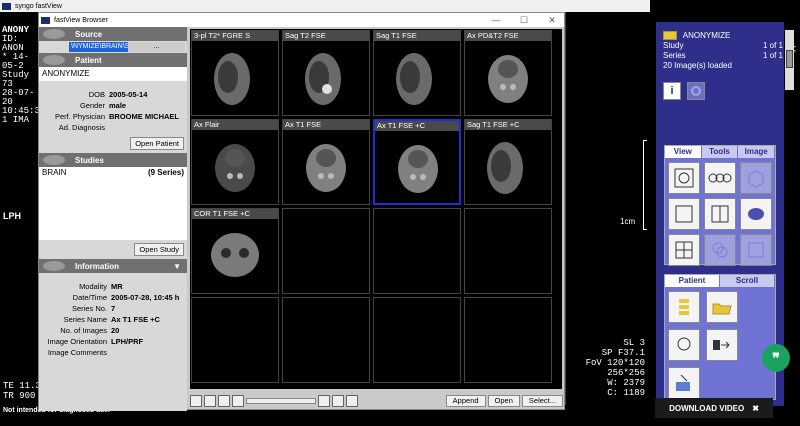  I want to click on settings-button, so click(696, 91).